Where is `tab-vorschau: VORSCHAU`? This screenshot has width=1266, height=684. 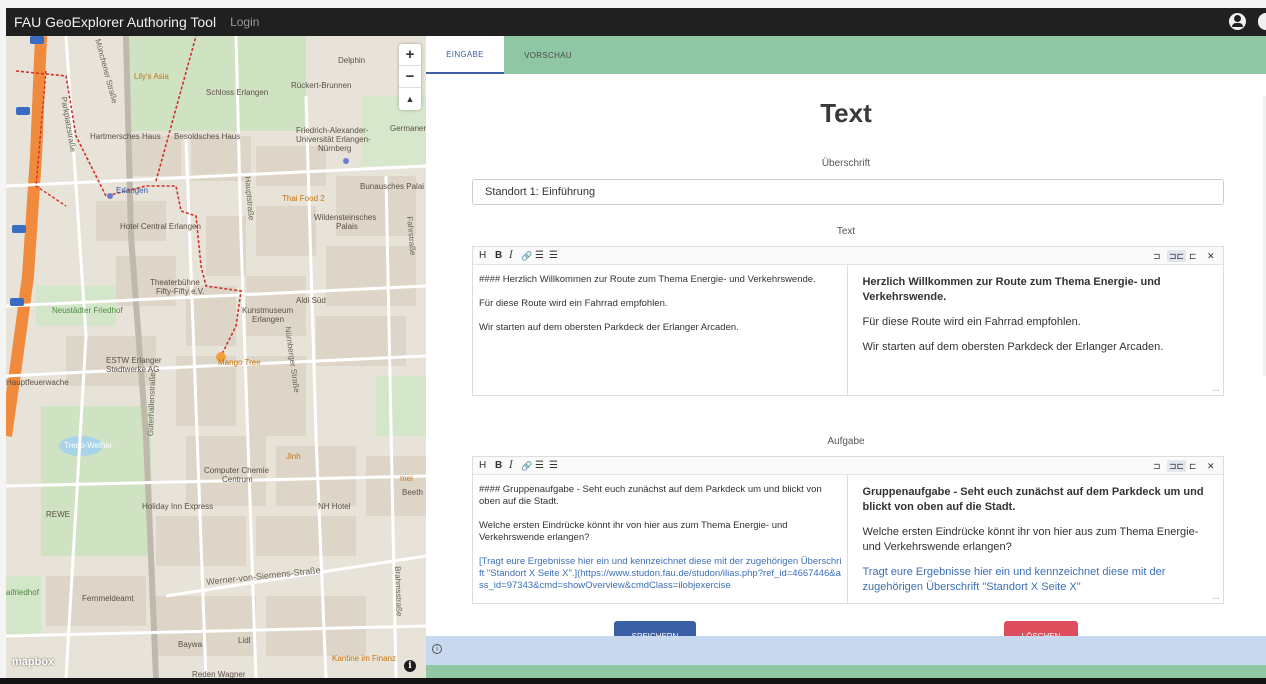
tab-vorschau: VORSCHAU is located at coordinates (548, 55).